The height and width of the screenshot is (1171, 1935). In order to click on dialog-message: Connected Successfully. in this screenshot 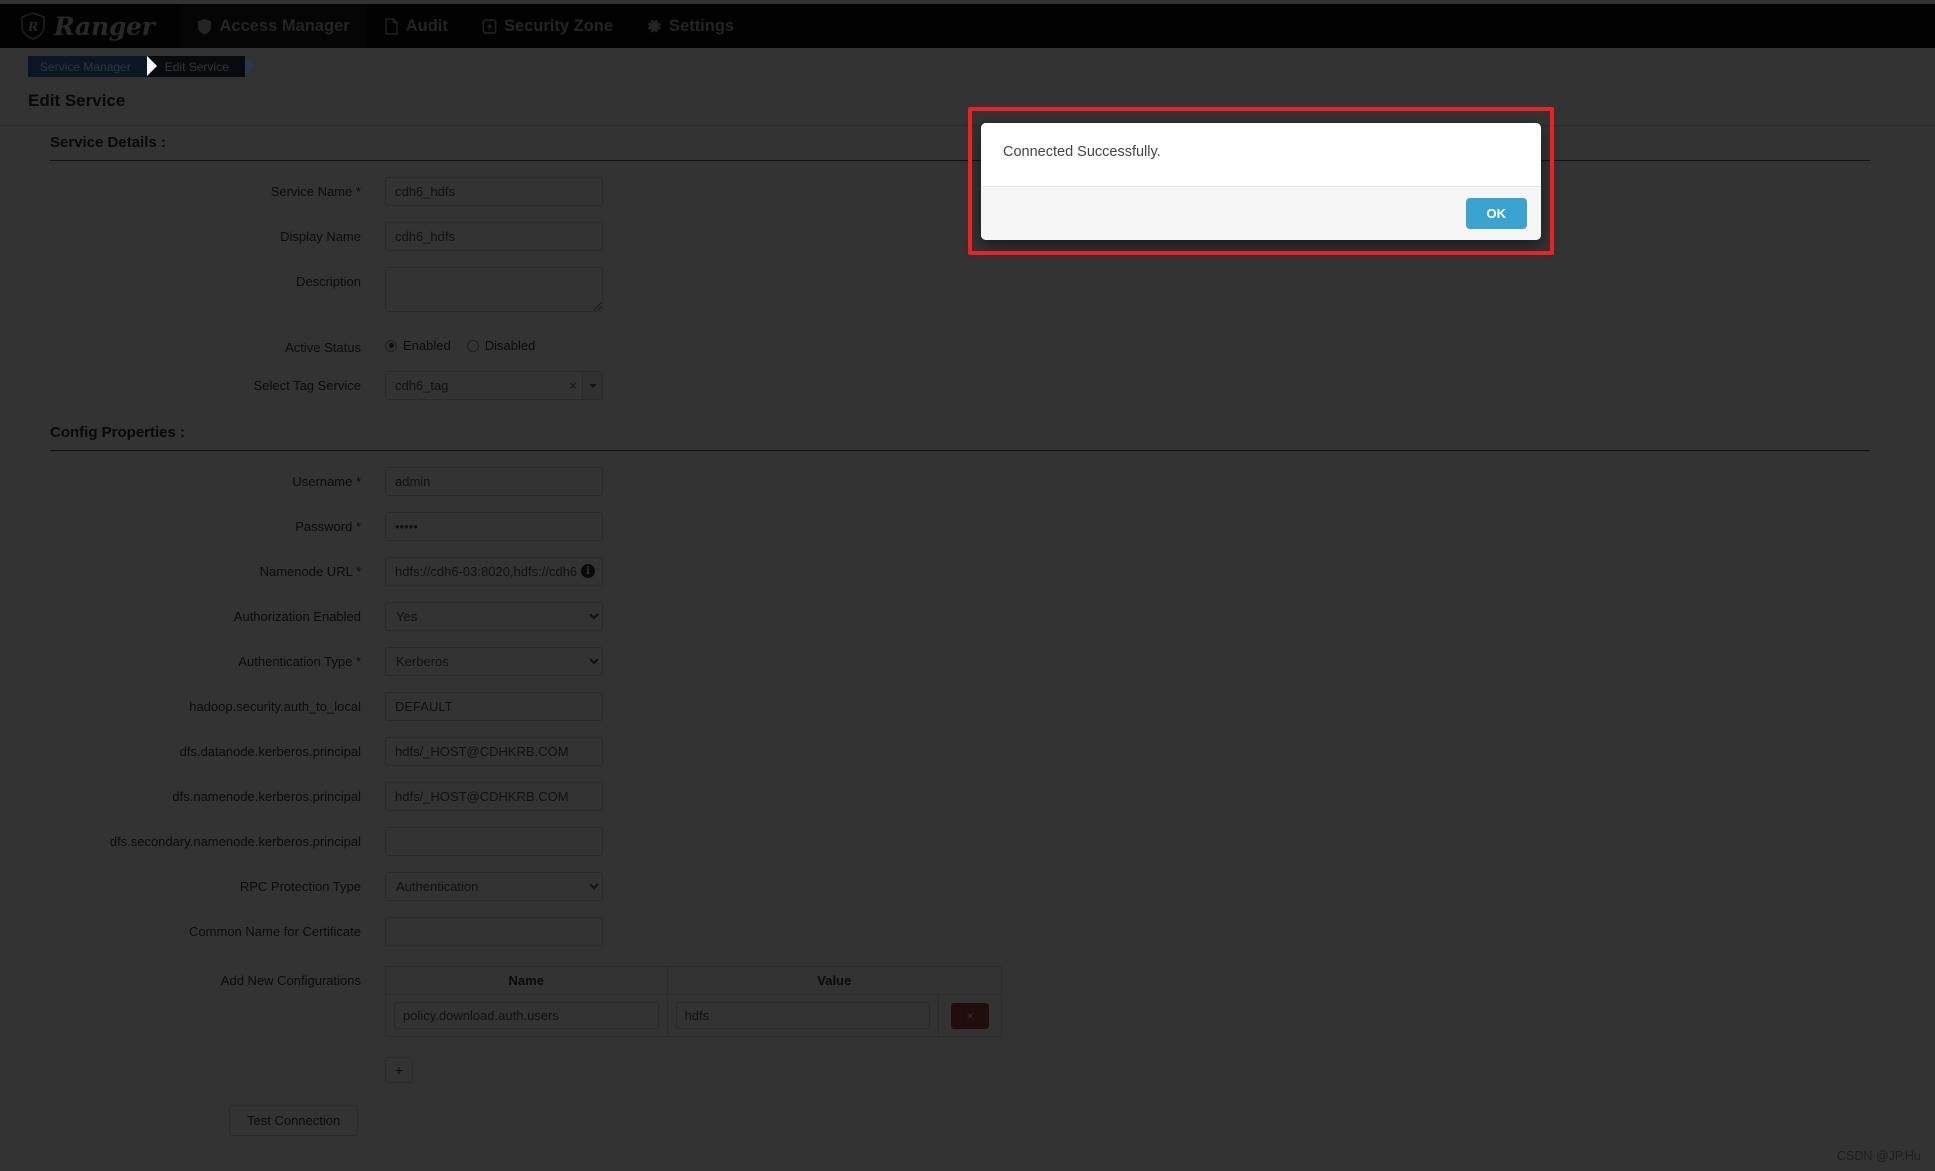, I will do `click(1261, 154)`.